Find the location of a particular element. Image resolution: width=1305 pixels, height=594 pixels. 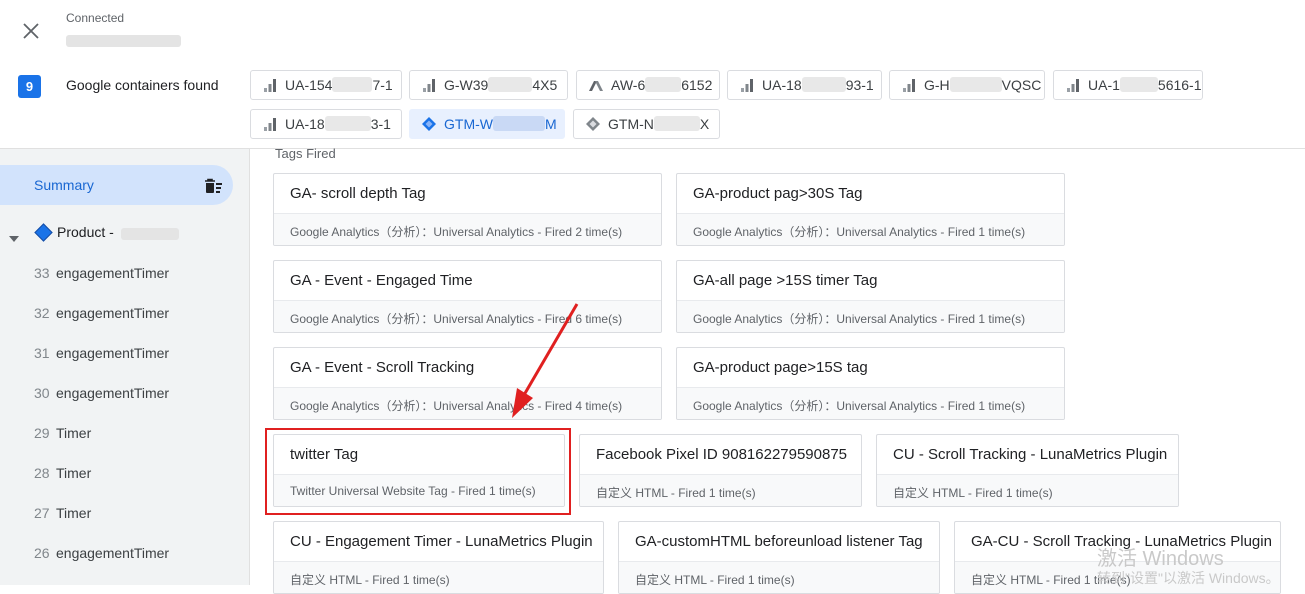

container-chip: UA-1 5616-1 is located at coordinates (1128, 85).